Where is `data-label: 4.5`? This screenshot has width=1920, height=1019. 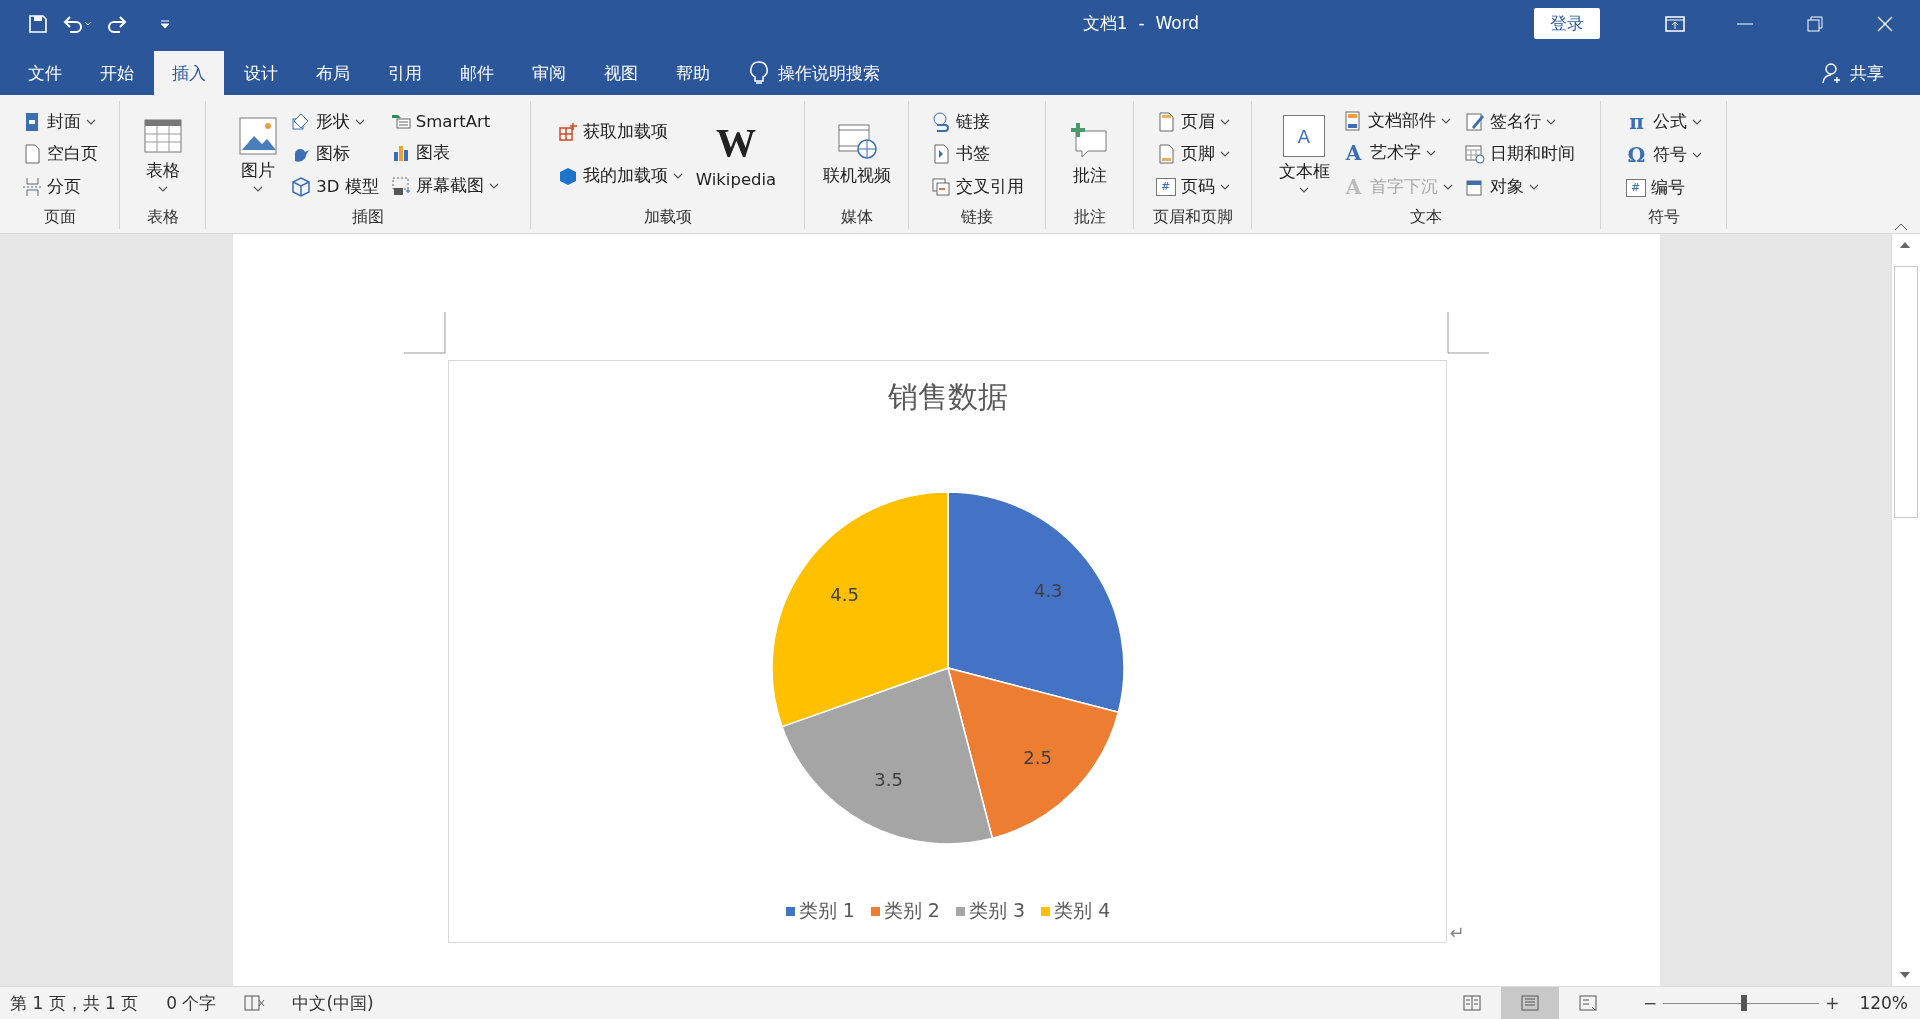 data-label: 4.5 is located at coordinates (844, 594).